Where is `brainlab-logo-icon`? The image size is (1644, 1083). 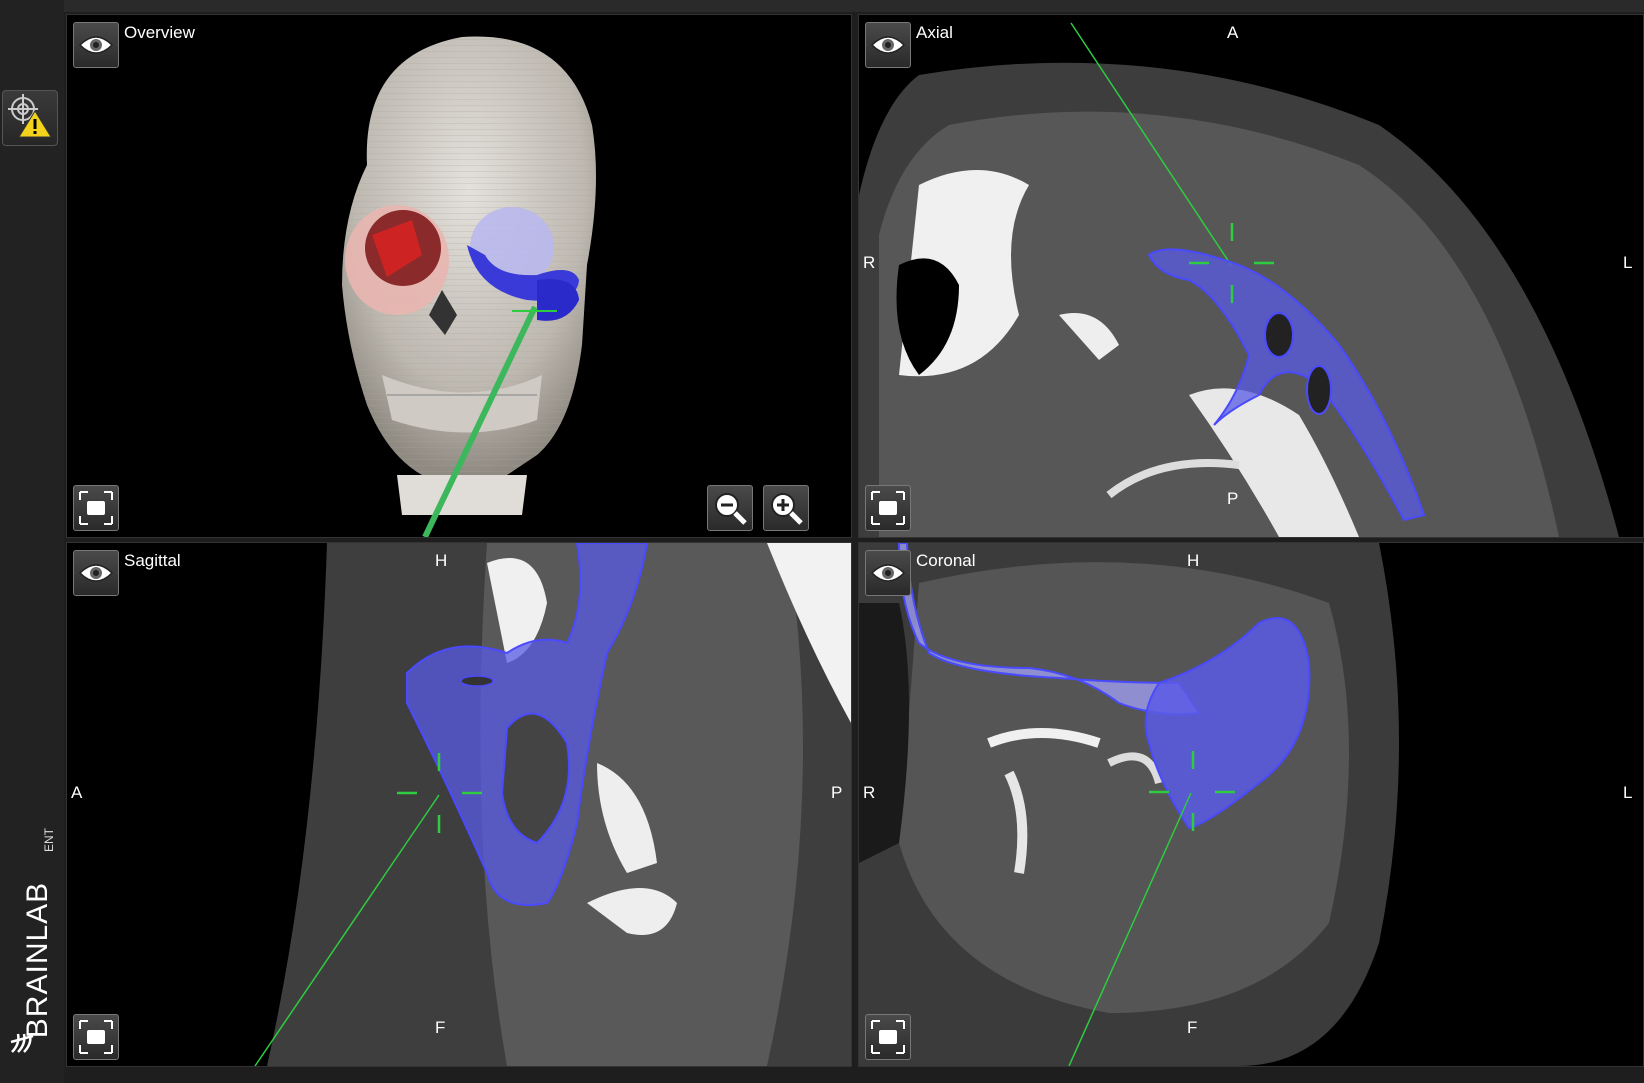 brainlab-logo-icon is located at coordinates (22, 1043).